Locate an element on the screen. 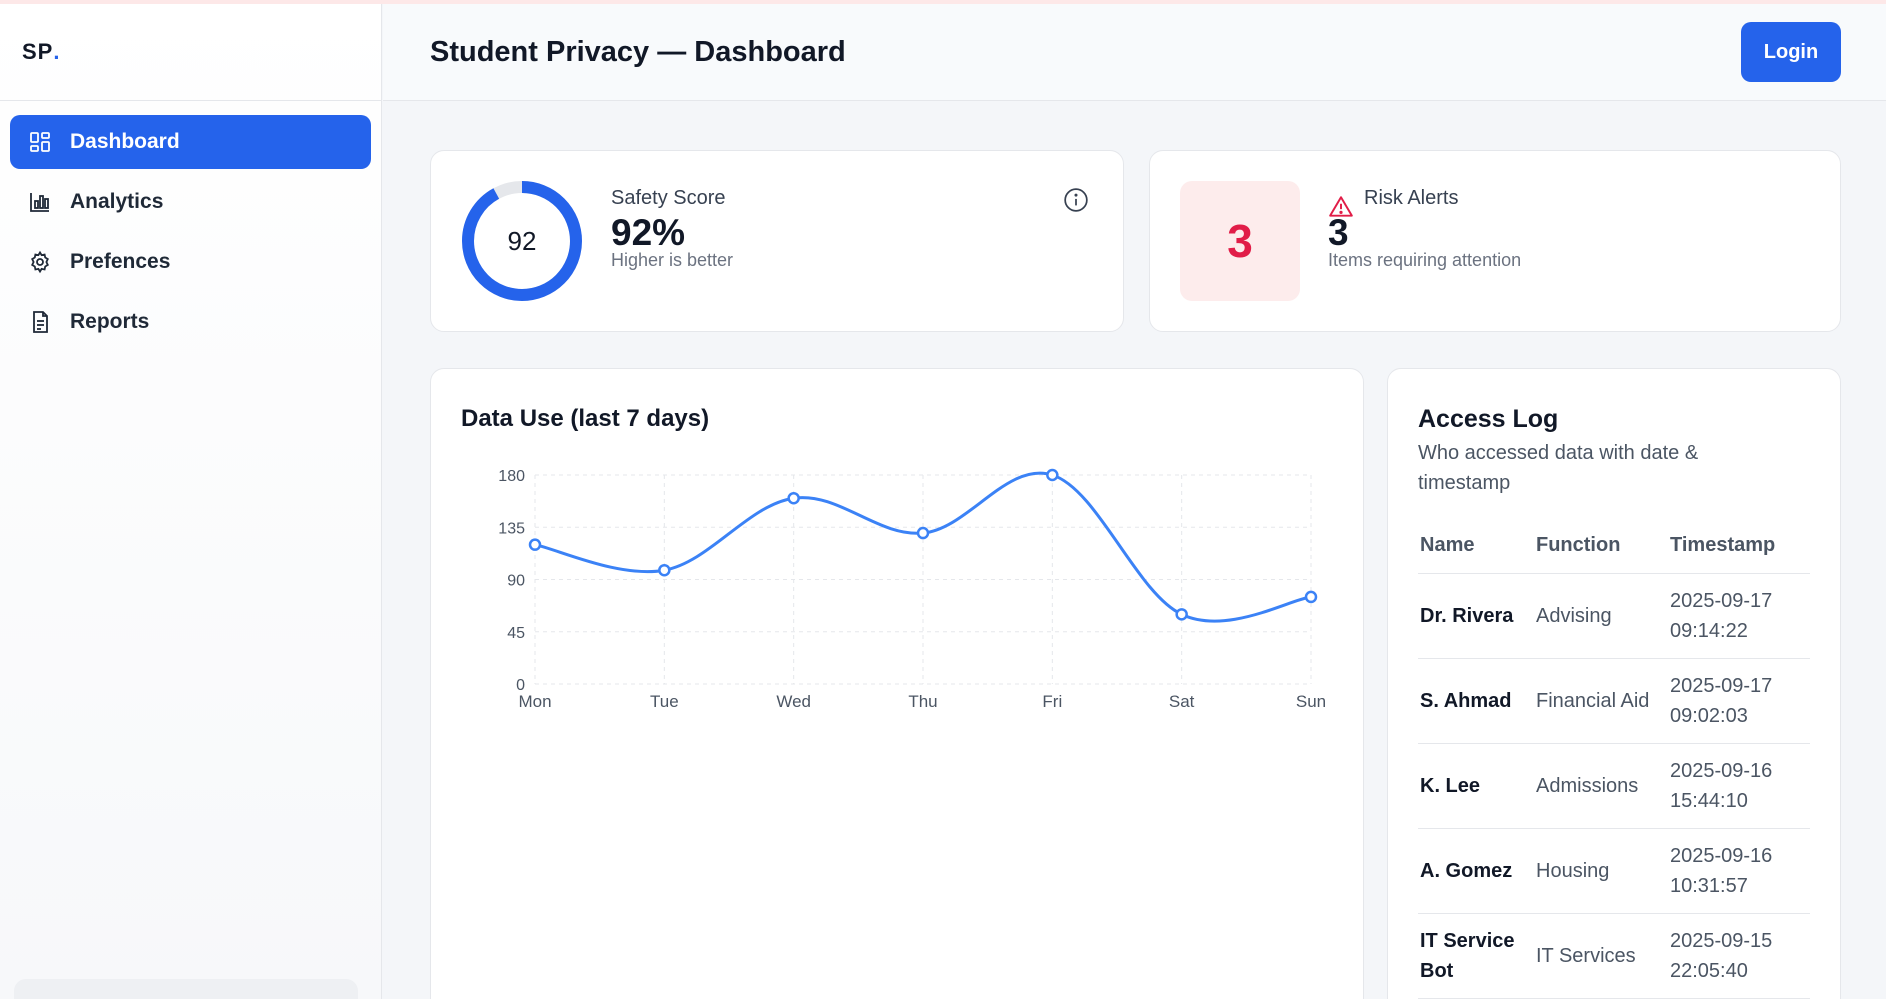  table-row: K. Lee Admissions 2025-09-16 15:44:10 is located at coordinates (1614, 786).